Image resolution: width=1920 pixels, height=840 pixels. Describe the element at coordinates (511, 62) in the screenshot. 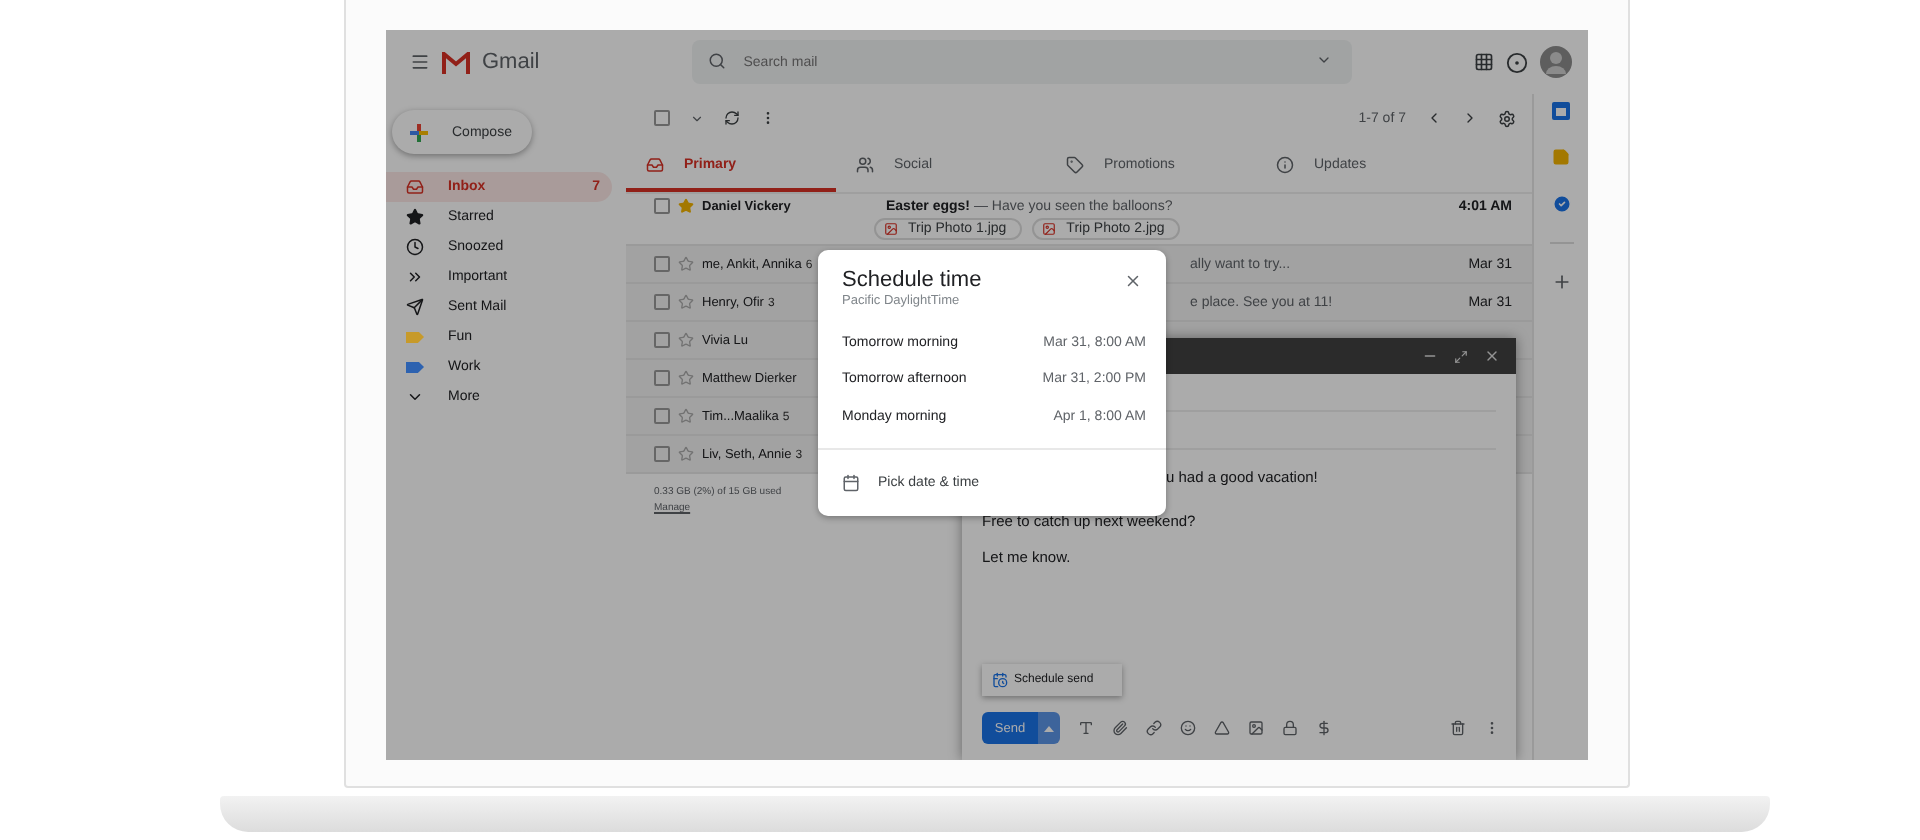

I see `app-name: Gmail` at that location.